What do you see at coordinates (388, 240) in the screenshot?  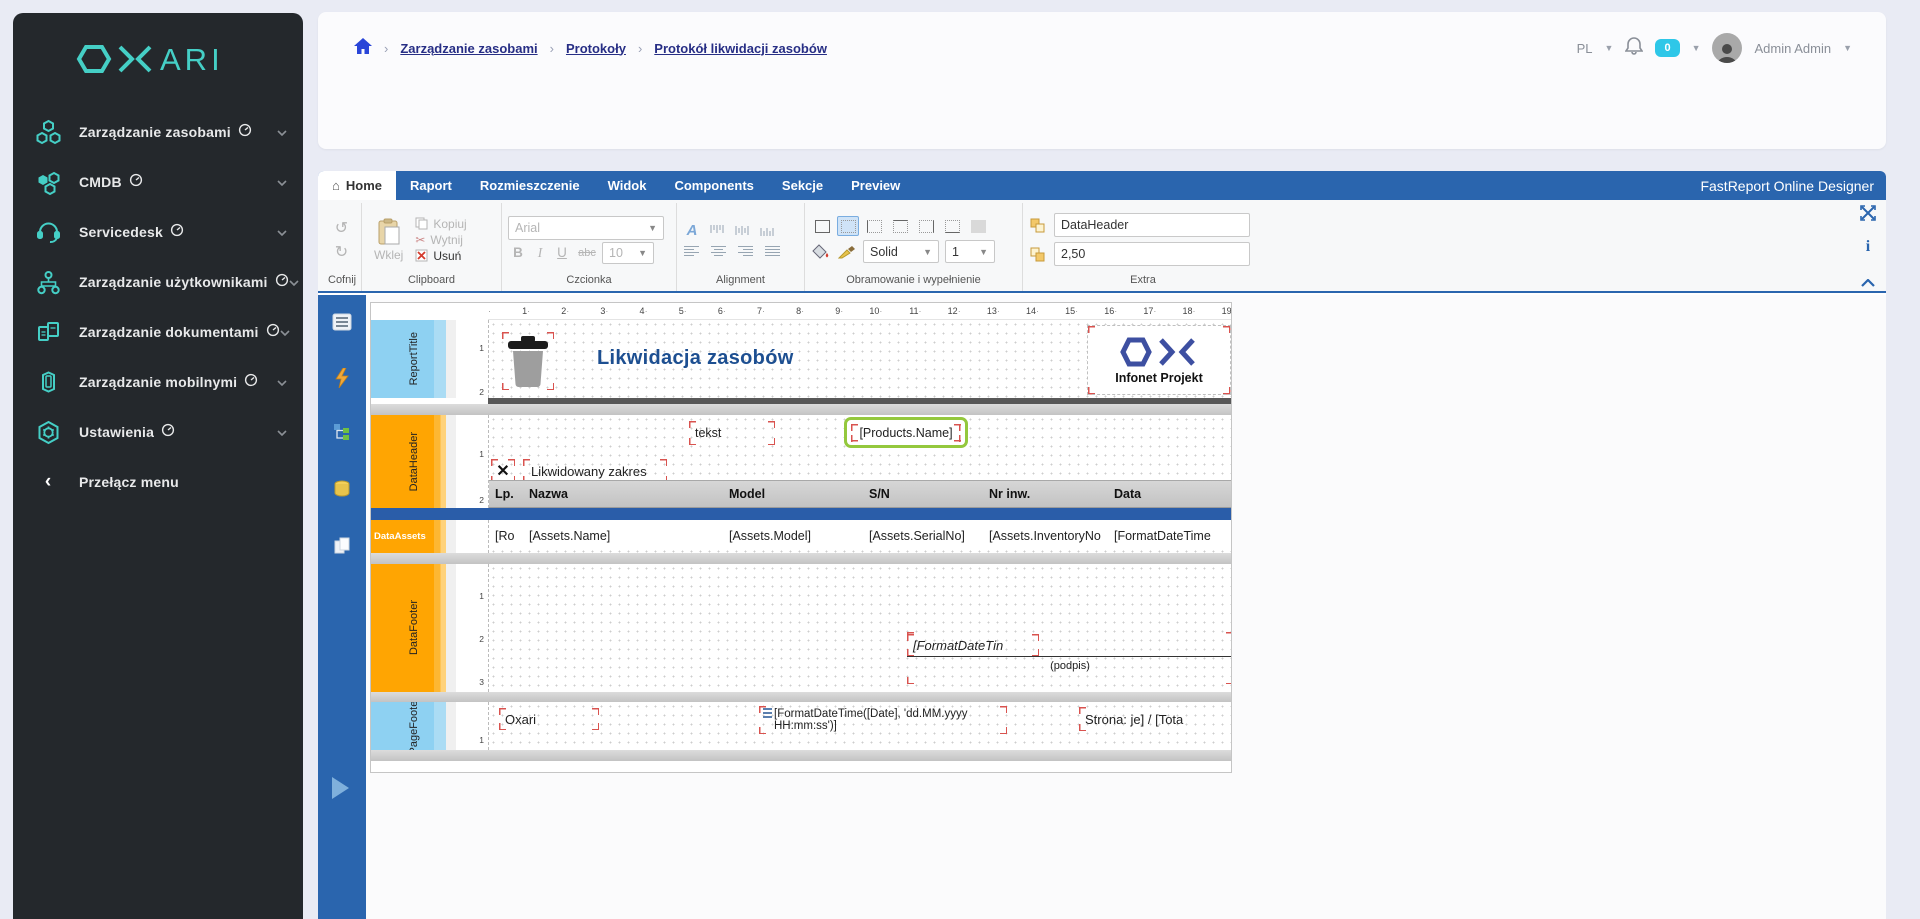 I see `paste-button: Wklej` at bounding box center [388, 240].